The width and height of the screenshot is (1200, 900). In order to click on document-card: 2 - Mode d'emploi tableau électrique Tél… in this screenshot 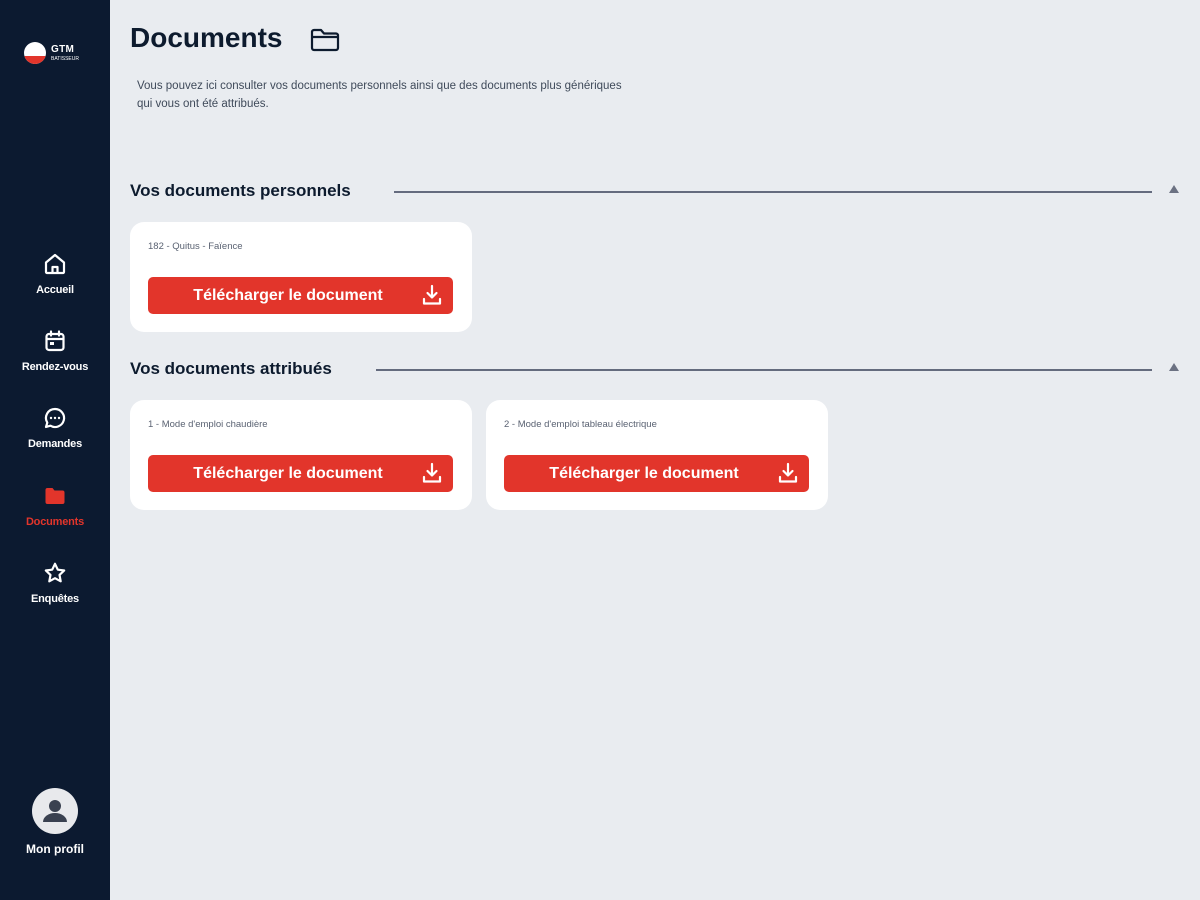, I will do `click(657, 455)`.